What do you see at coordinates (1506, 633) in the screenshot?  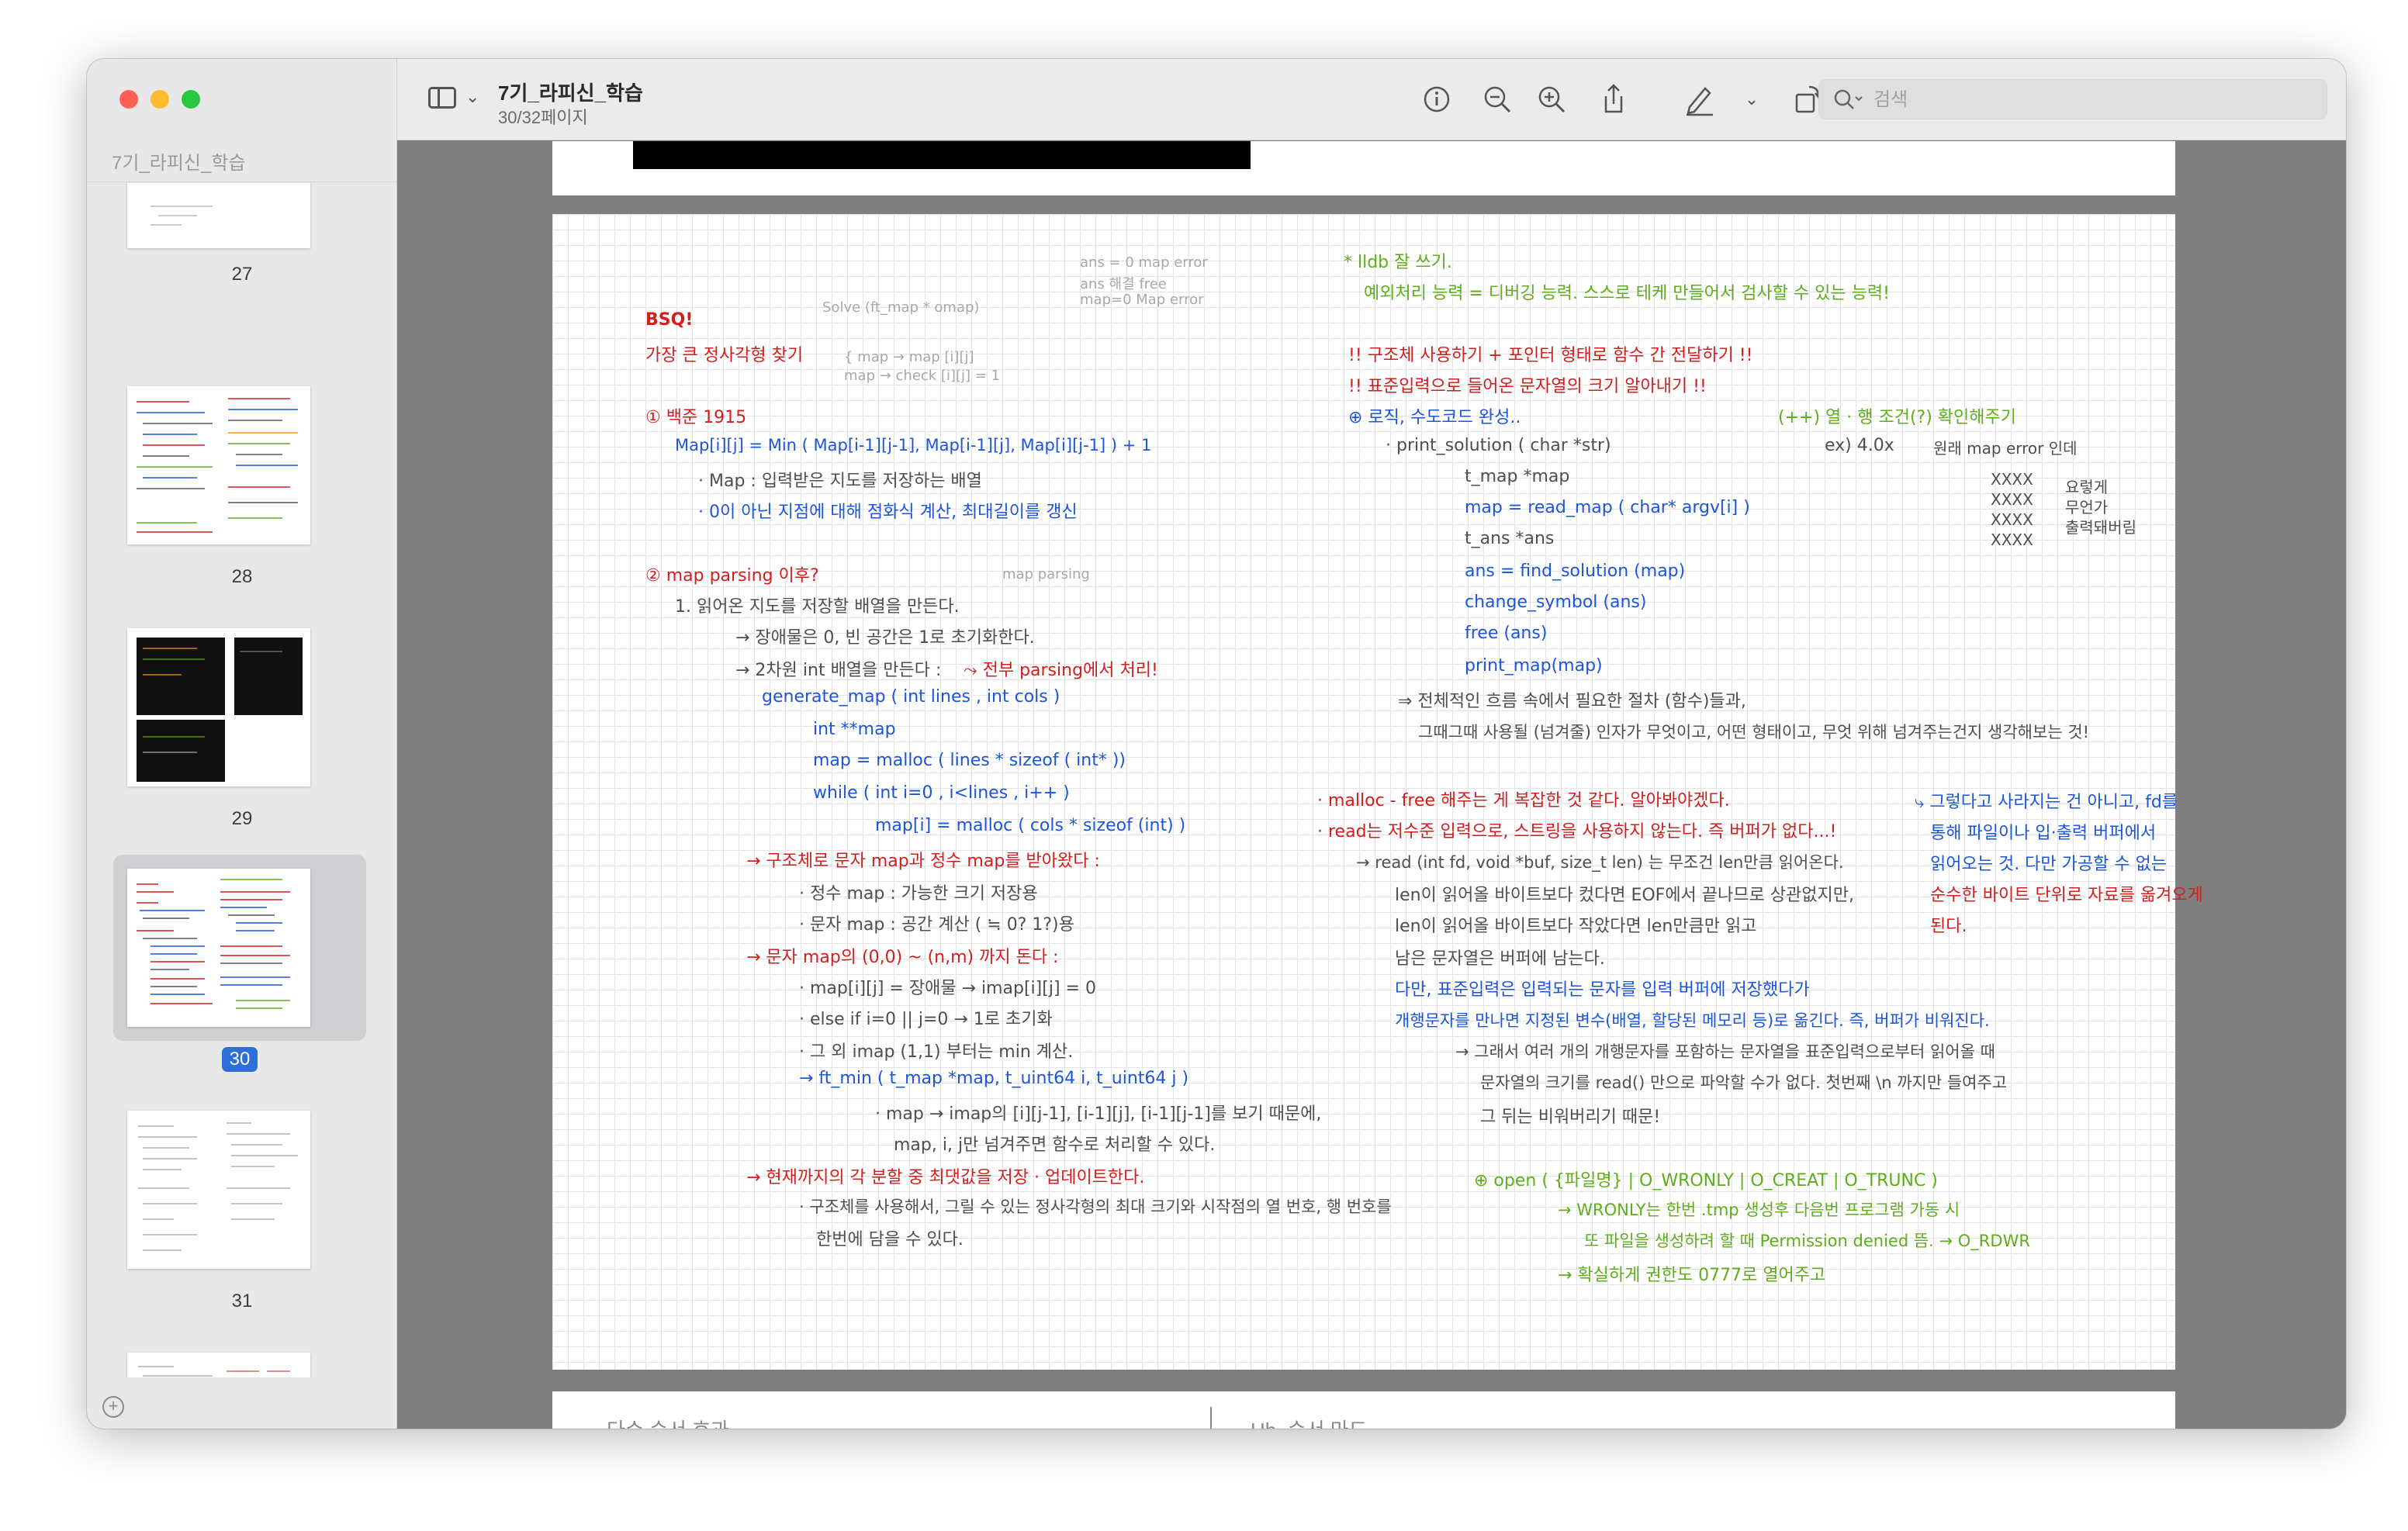 I see `note-text: free (ans)` at bounding box center [1506, 633].